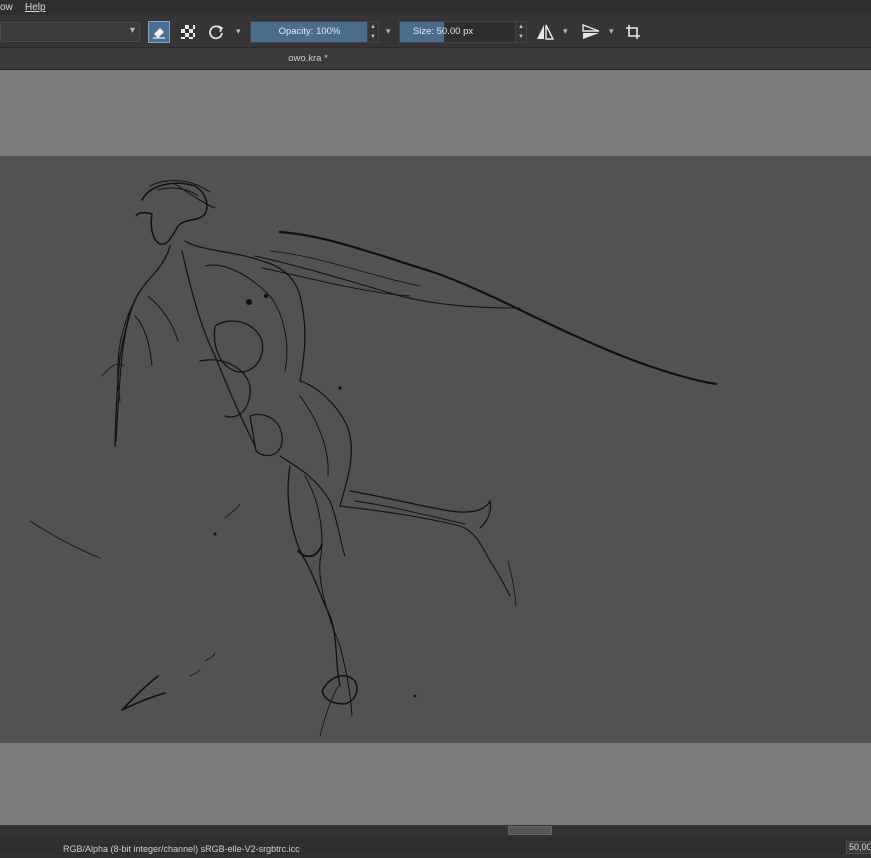 The image size is (871, 858). I want to click on opacity-slider: Opacity: 100% ▲ ▼, so click(314, 32).